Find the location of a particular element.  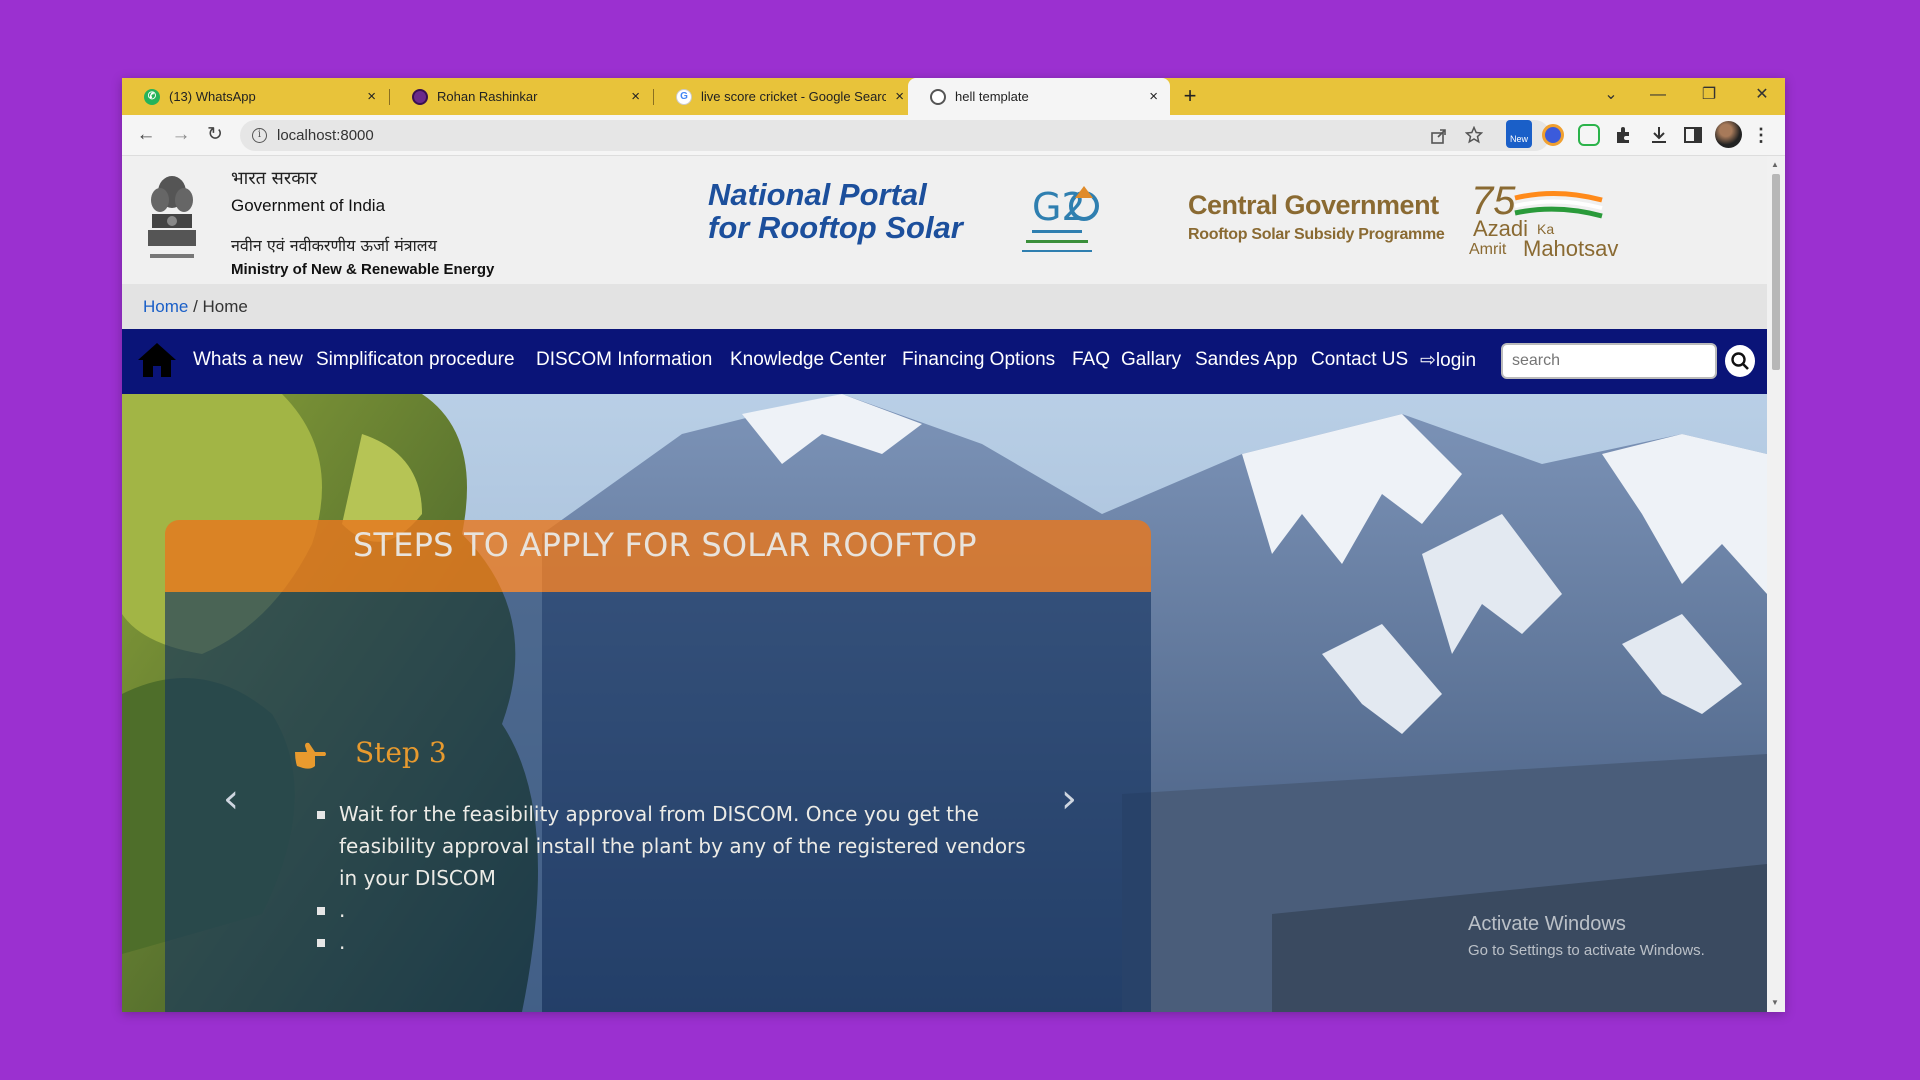

new-tab-button: + is located at coordinates (1190, 97).